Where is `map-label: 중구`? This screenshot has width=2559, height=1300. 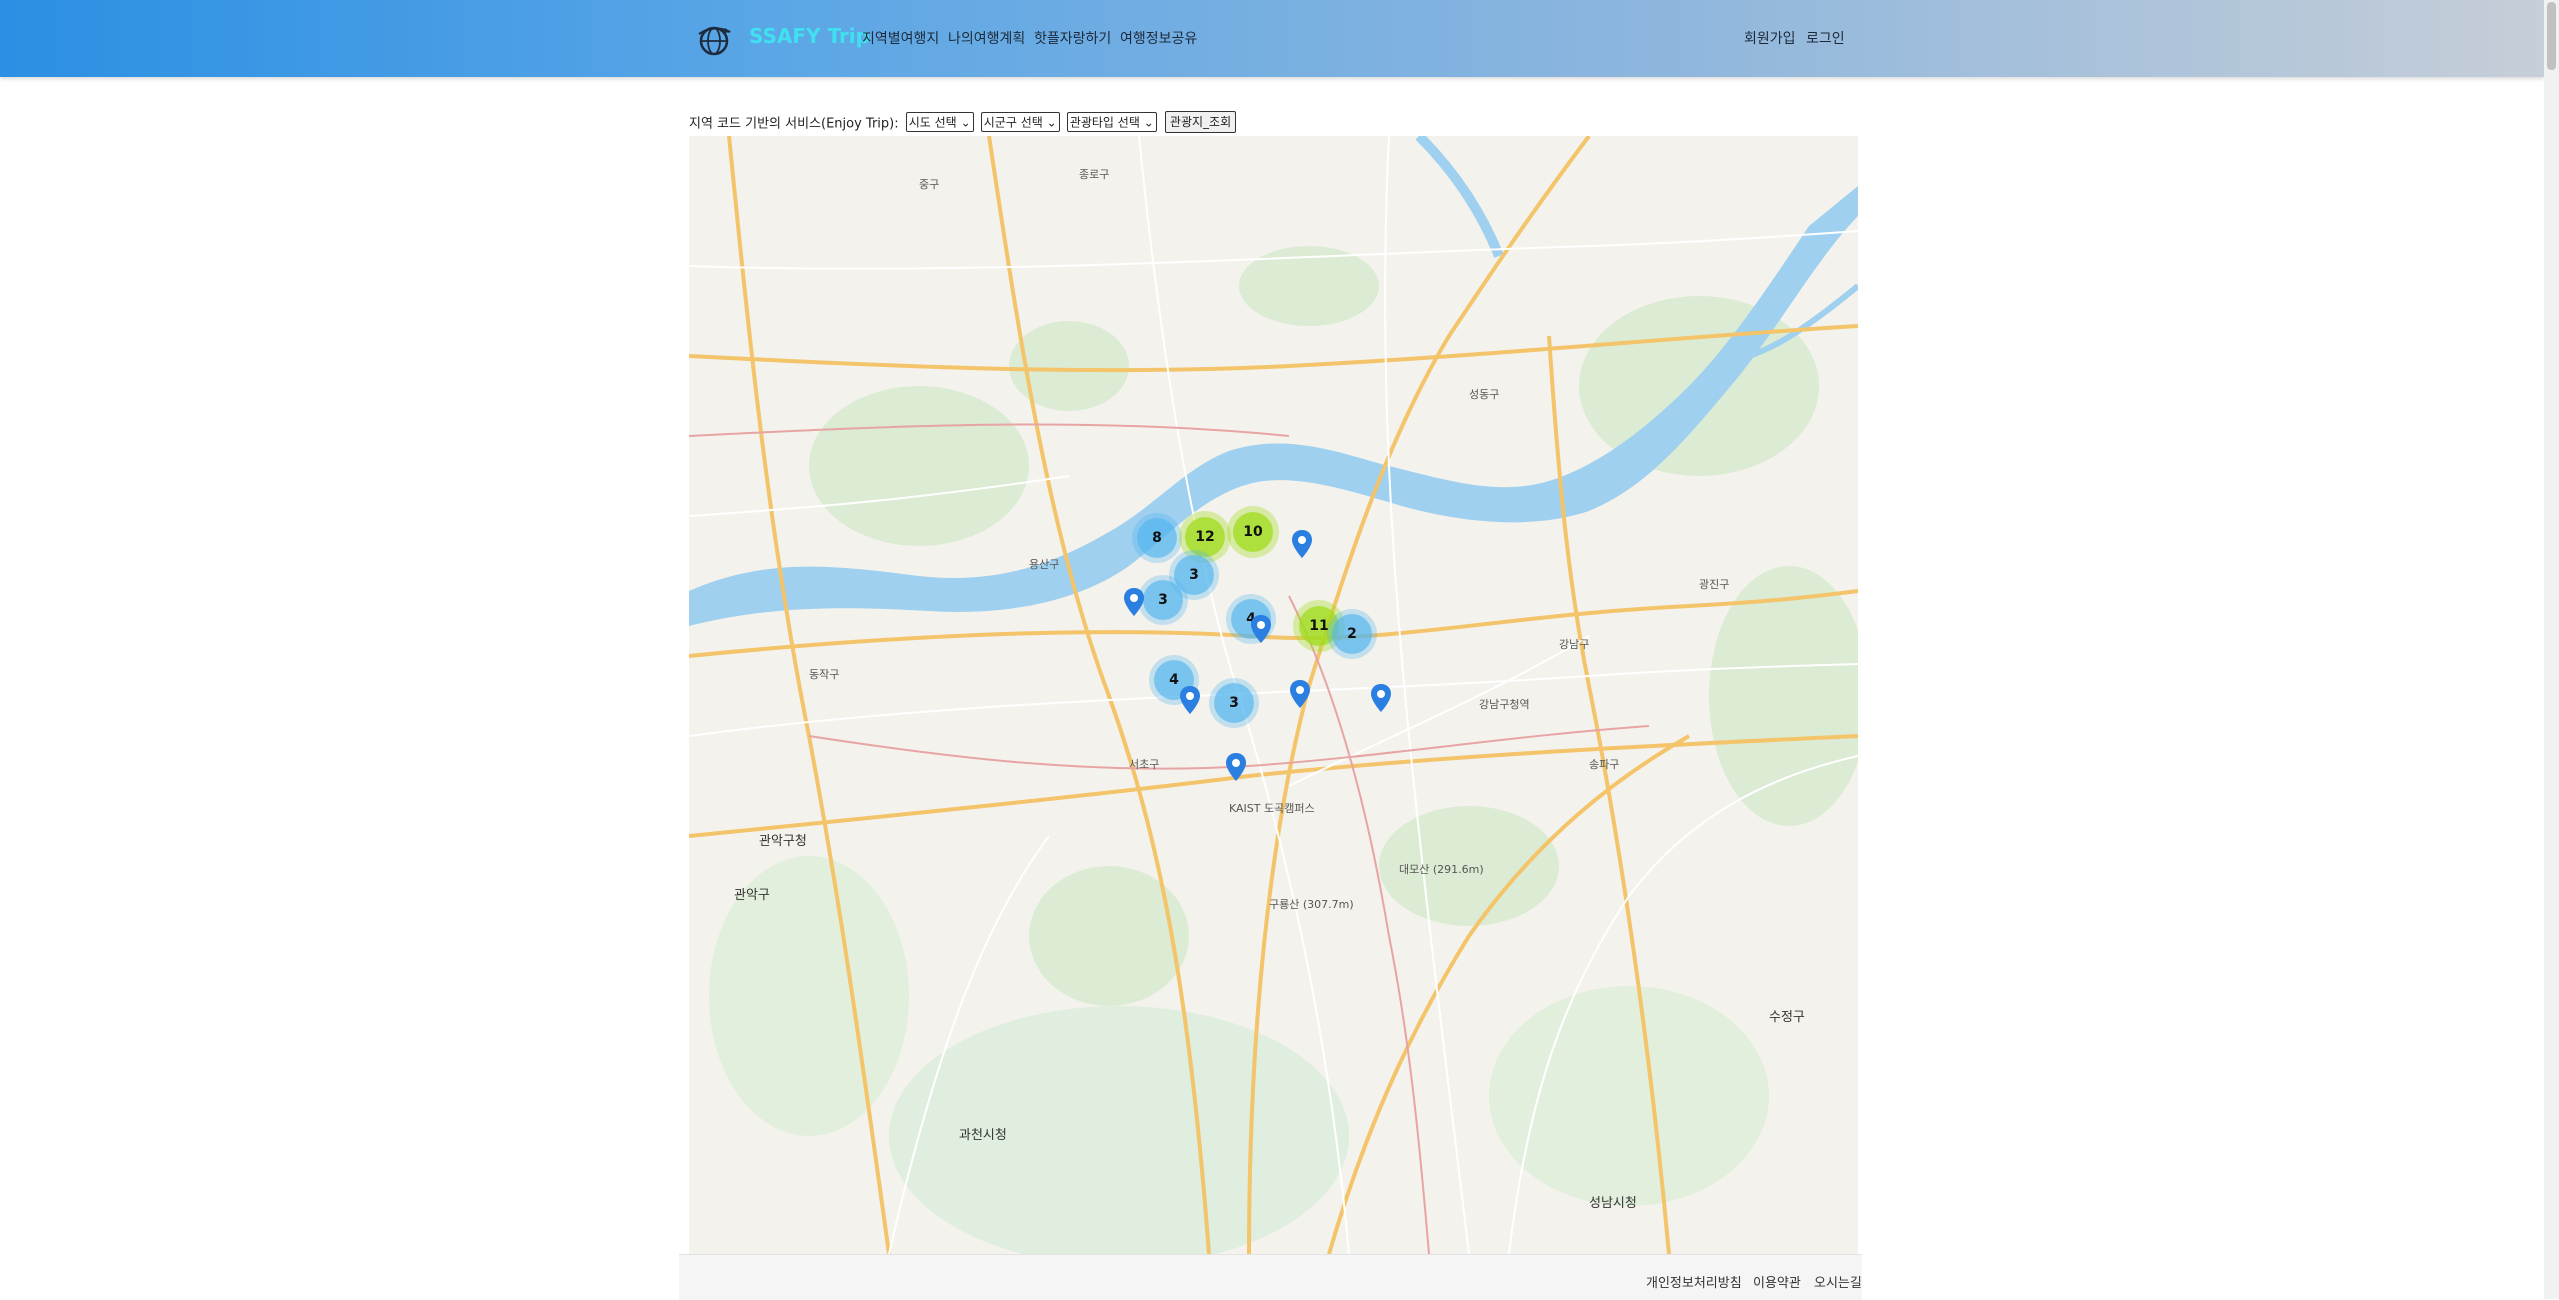
map-label: 중구 is located at coordinates (929, 184).